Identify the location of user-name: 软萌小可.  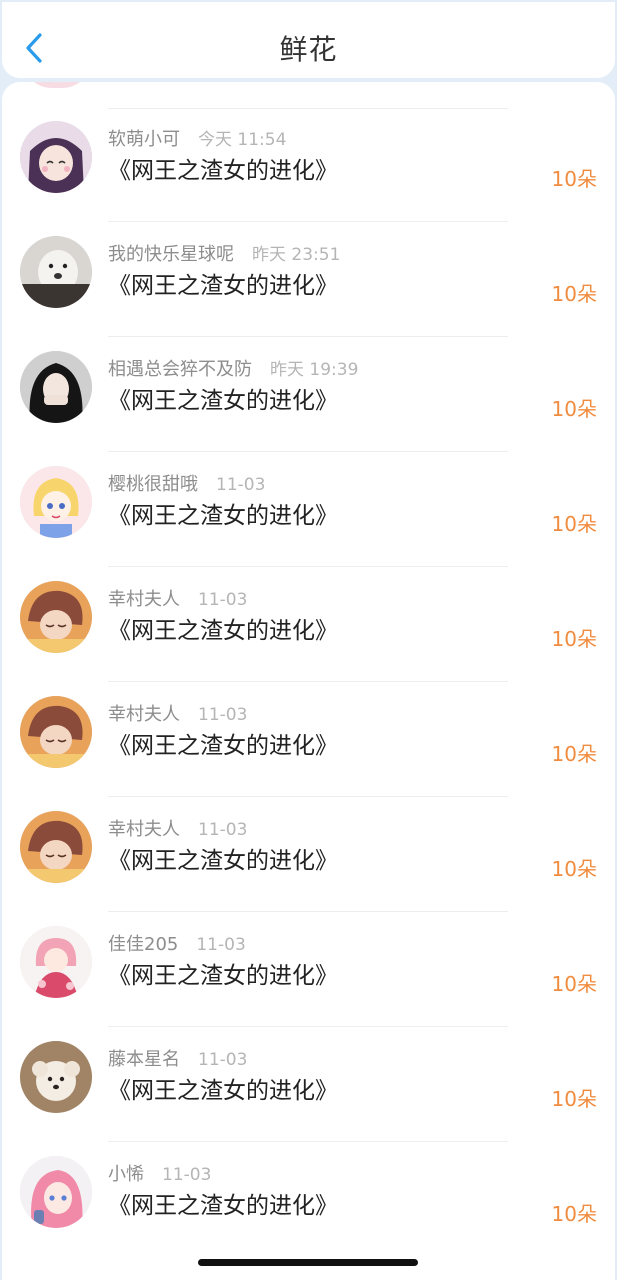
(144, 139).